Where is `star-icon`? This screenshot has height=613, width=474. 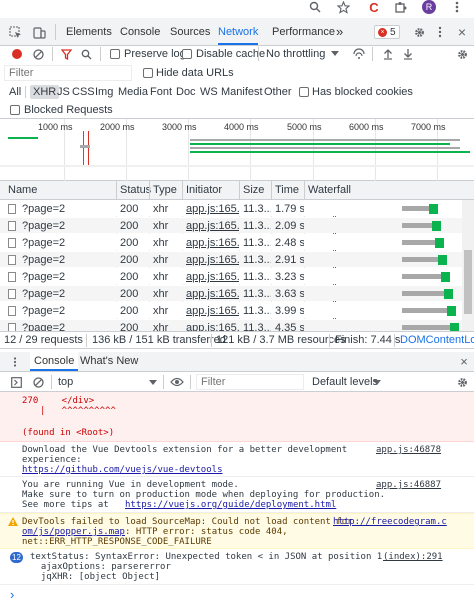
star-icon is located at coordinates (343, 7).